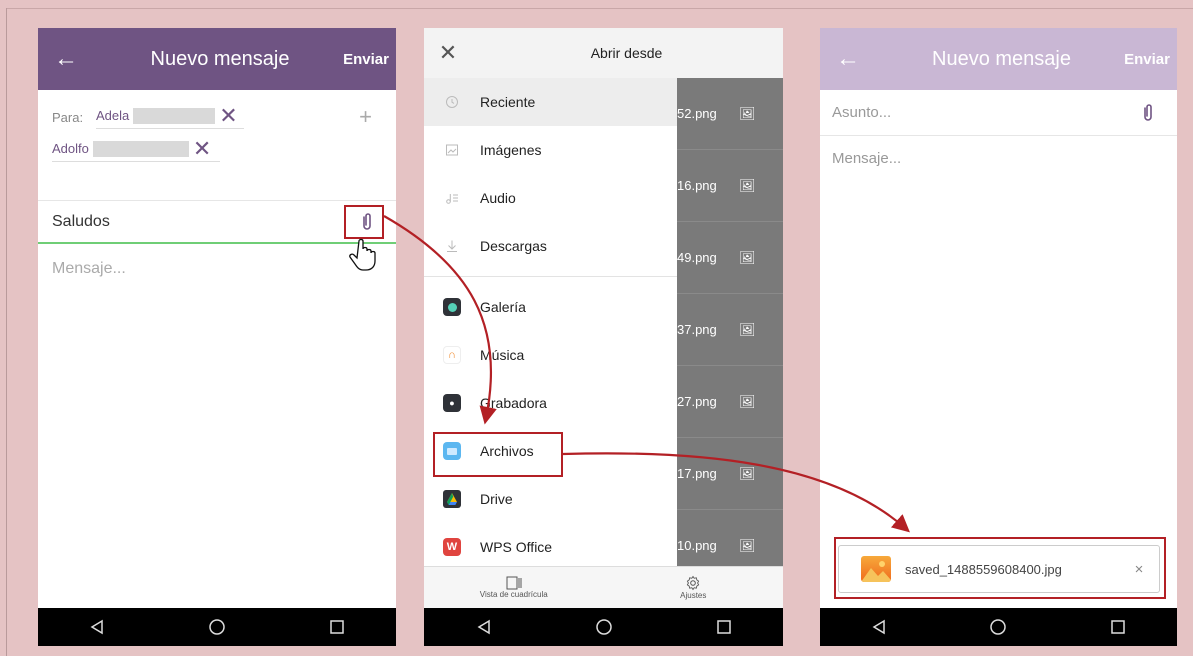 The image size is (1193, 656). I want to click on compose-appbar: ← Nuevo mensaje Enviar, so click(217, 59).